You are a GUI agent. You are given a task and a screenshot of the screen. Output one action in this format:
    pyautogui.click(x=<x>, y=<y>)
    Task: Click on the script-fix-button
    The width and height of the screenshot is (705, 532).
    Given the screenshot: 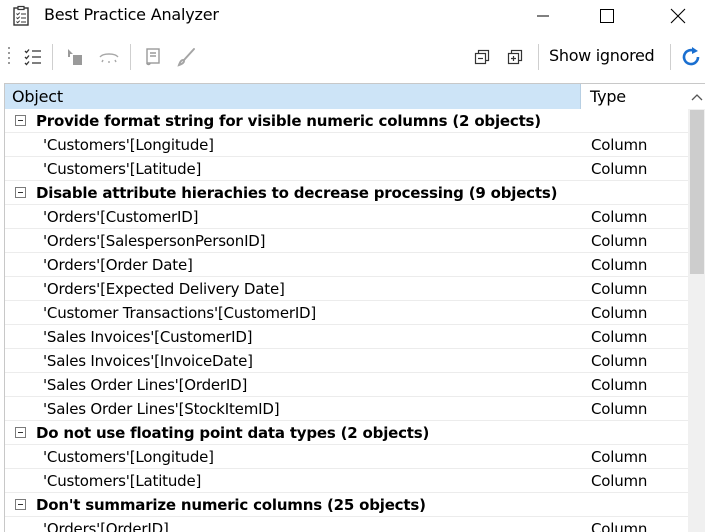 What is the action you would take?
    pyautogui.click(x=153, y=57)
    